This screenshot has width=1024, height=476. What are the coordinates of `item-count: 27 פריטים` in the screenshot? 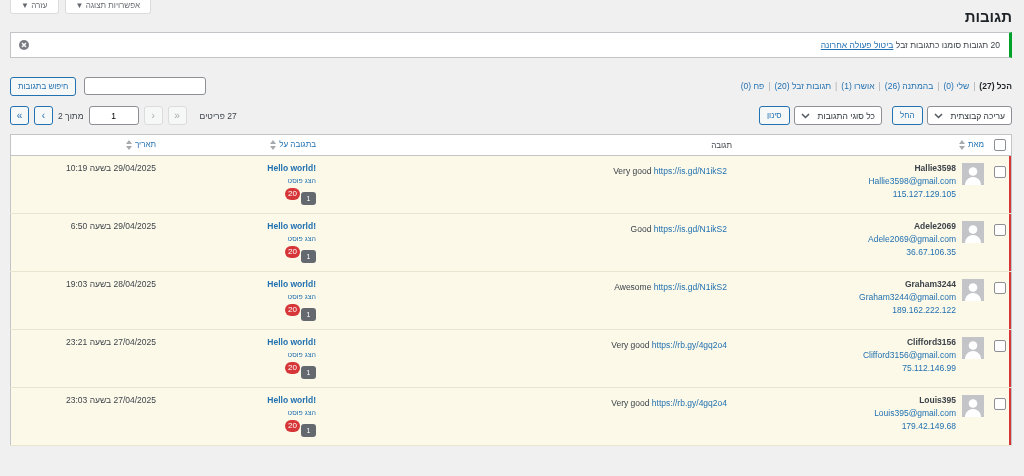 It's located at (218, 115).